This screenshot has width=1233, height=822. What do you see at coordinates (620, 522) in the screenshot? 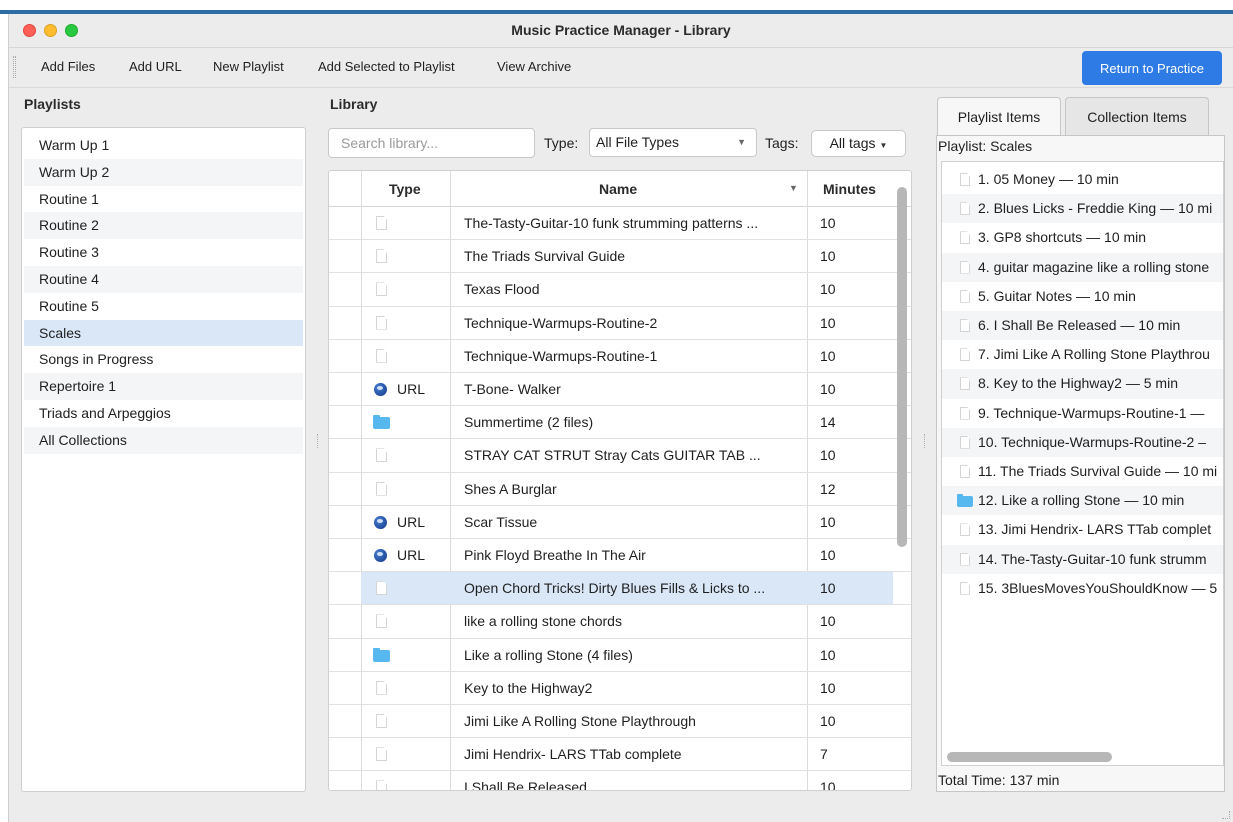
I see `table-row: URL Scar Tissue 10` at bounding box center [620, 522].